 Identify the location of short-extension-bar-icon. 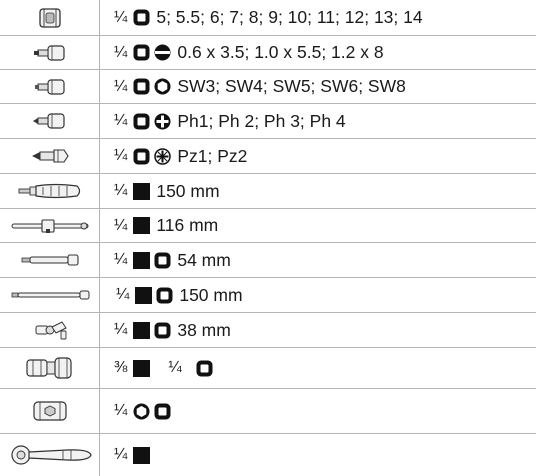
(50, 260).